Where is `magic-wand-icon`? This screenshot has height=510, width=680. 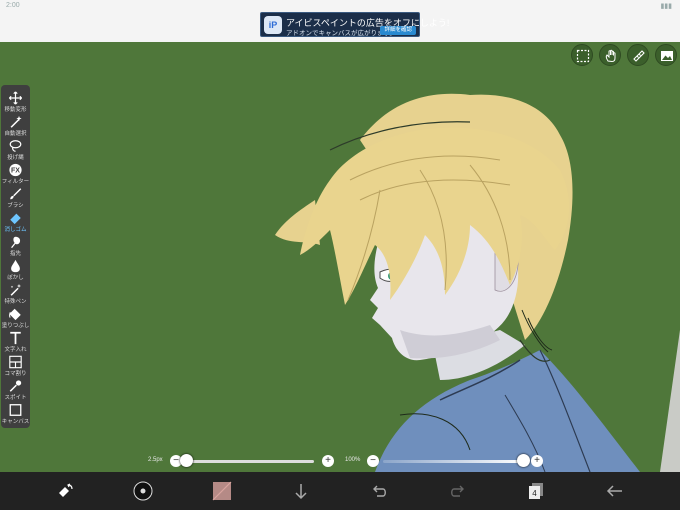
magic-wand-icon is located at coordinates (16, 121).